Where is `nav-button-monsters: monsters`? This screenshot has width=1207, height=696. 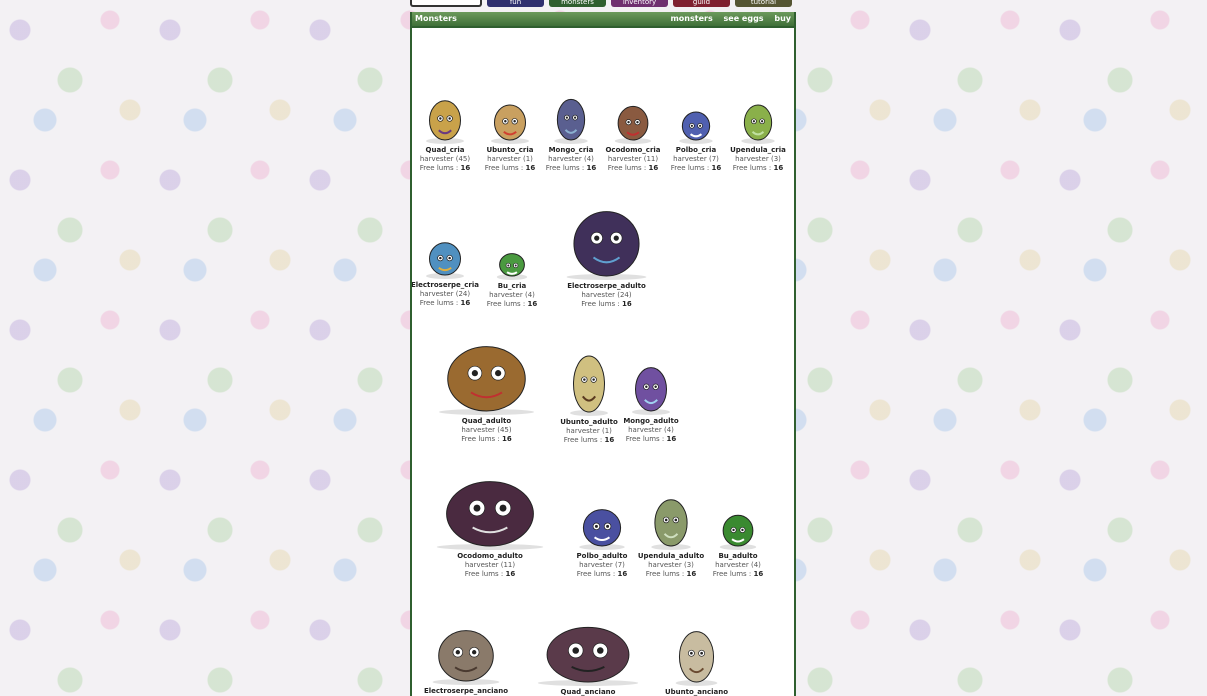 nav-button-monsters: monsters is located at coordinates (577, 3).